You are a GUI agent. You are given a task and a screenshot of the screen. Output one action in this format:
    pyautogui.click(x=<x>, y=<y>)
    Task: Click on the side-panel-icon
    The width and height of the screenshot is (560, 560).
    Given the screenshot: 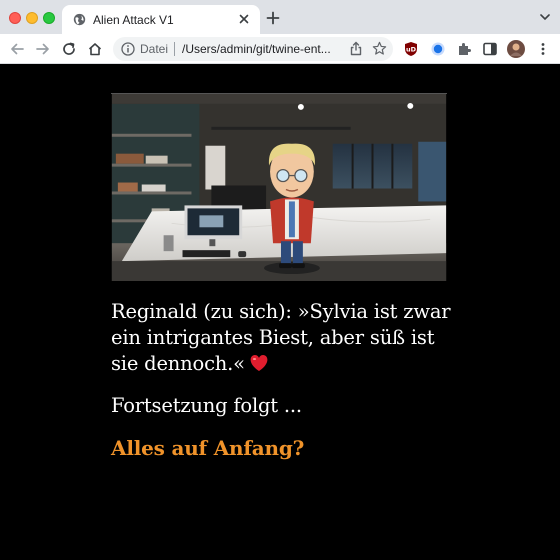 What is the action you would take?
    pyautogui.click(x=490, y=49)
    